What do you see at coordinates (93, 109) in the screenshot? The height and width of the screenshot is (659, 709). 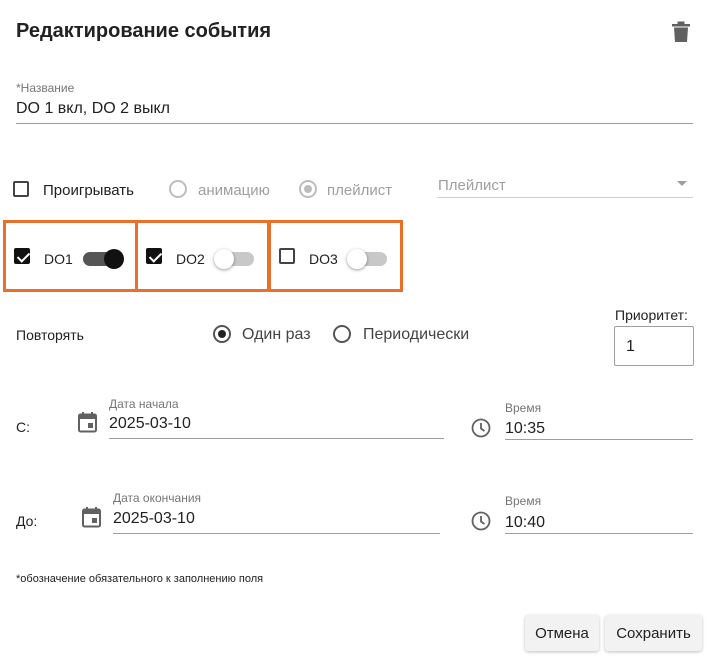 I see `name-field-input: DO 1 вкл, DO 2 выкл` at bounding box center [93, 109].